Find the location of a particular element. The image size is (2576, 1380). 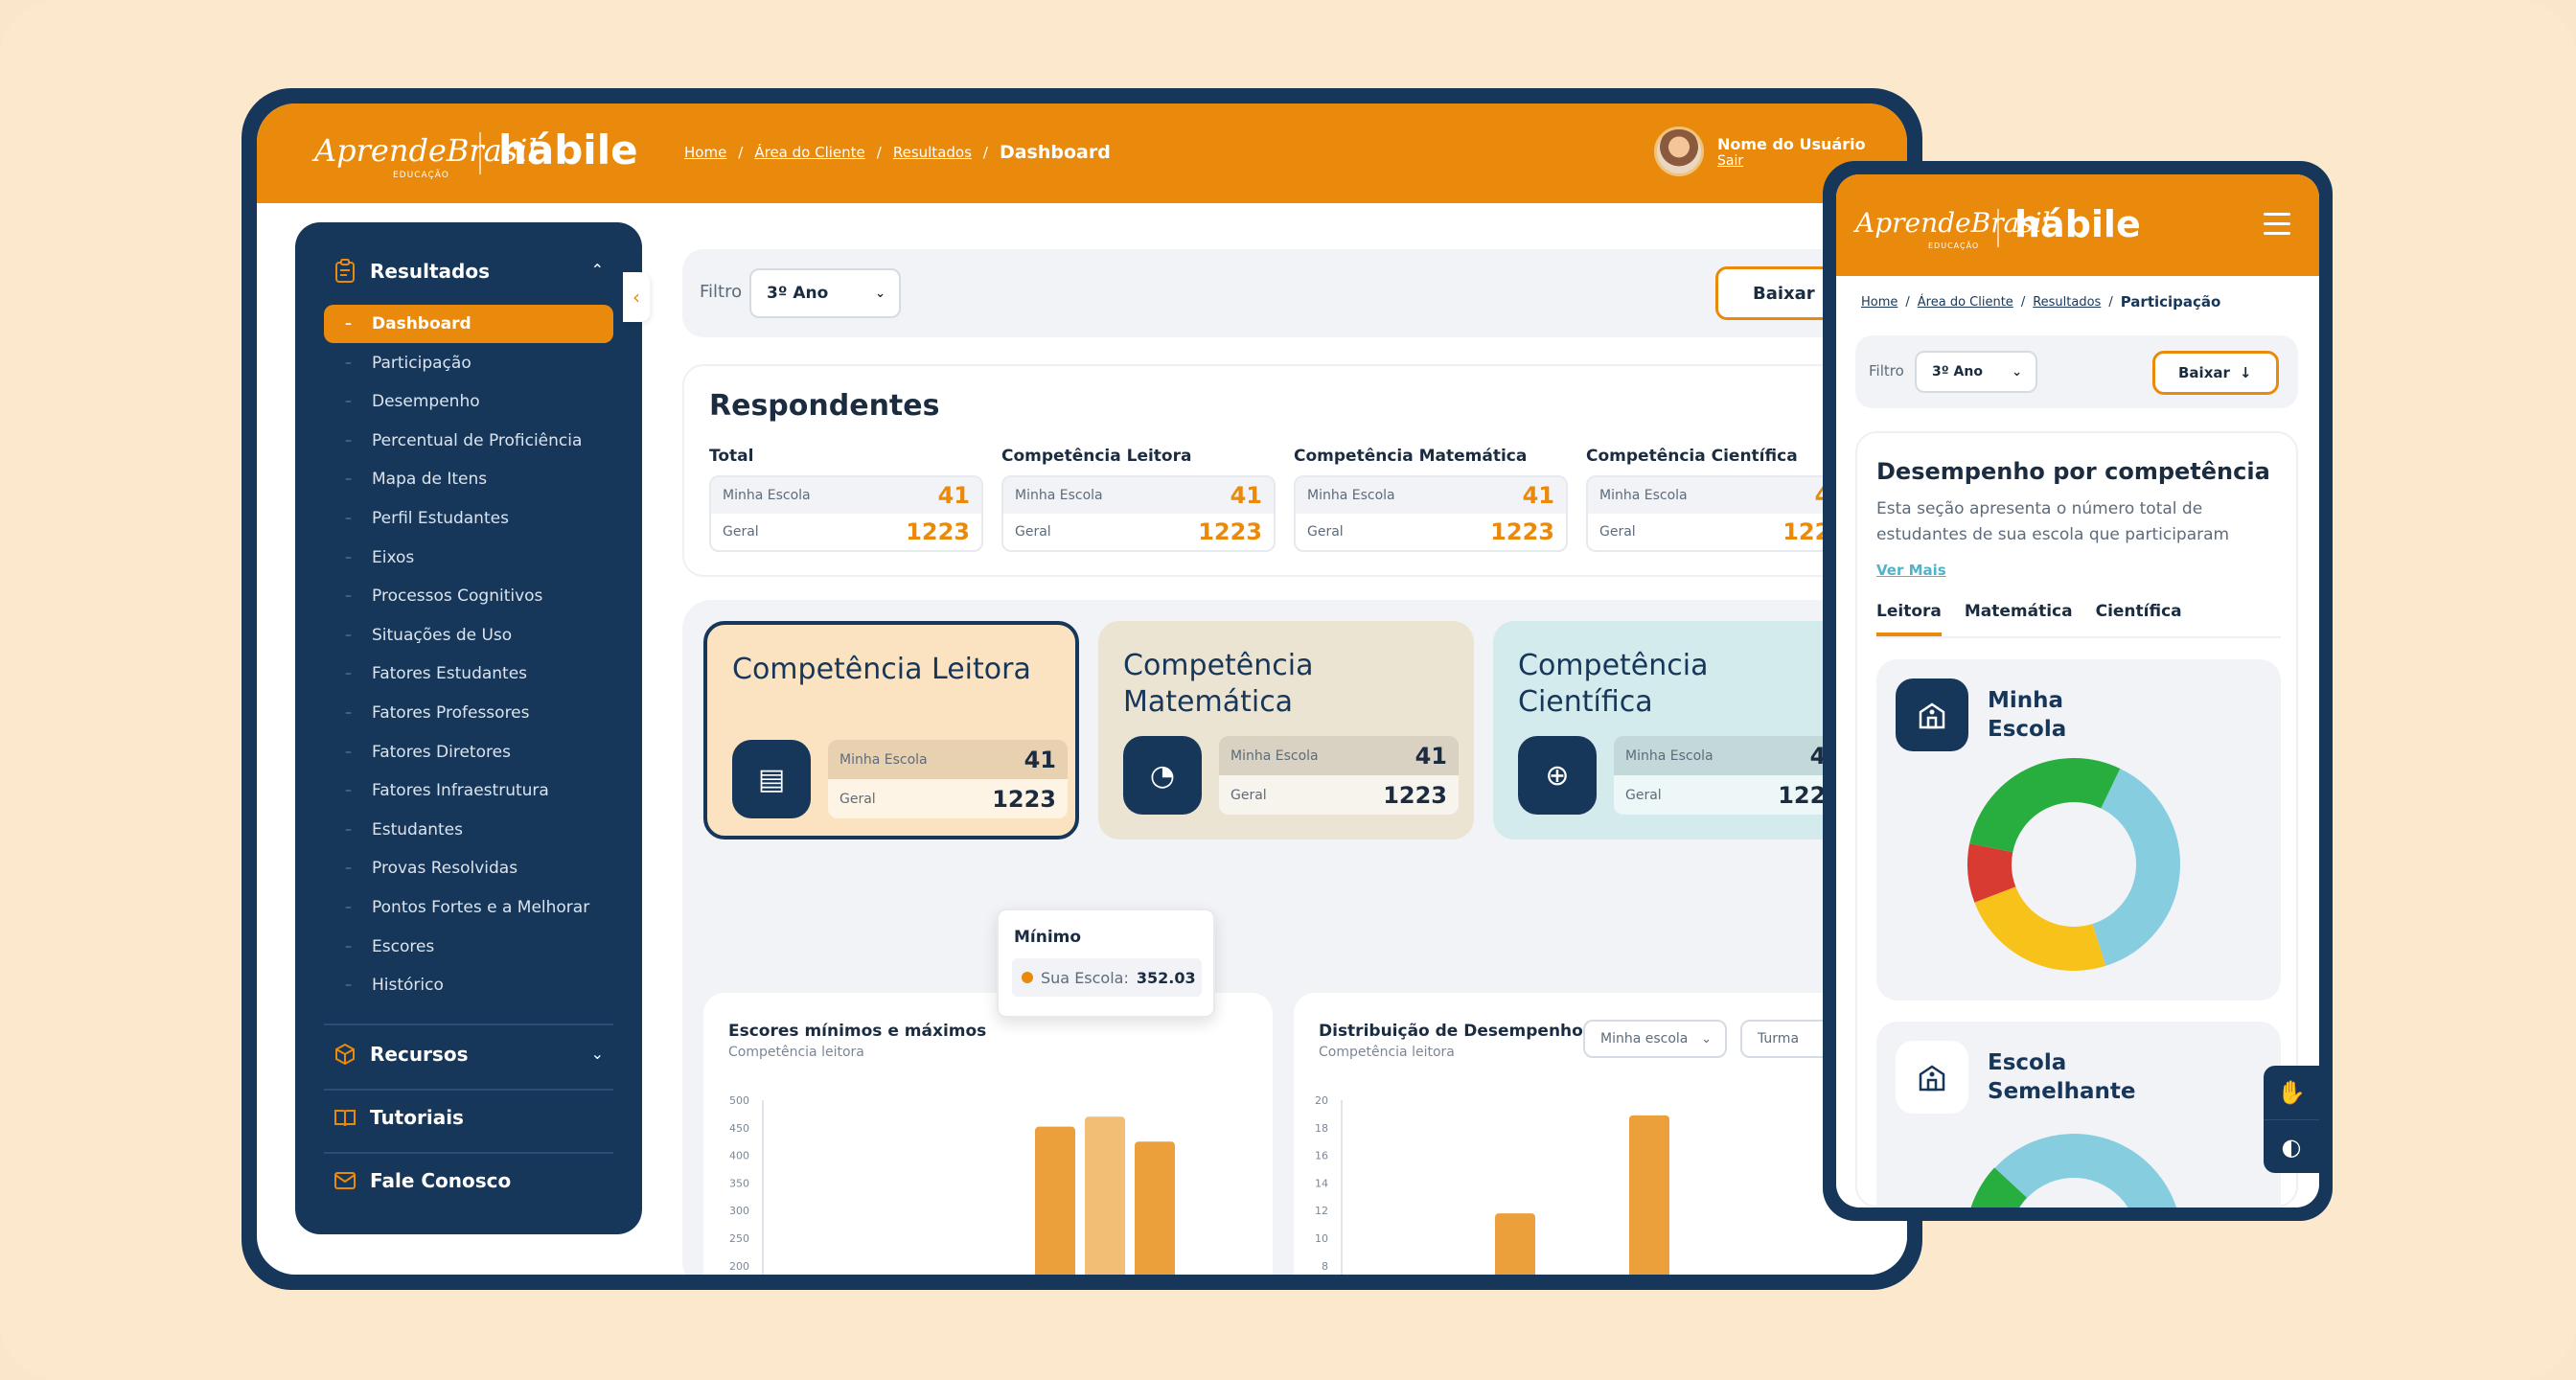

sidebar-item: Participação is located at coordinates (468, 363).